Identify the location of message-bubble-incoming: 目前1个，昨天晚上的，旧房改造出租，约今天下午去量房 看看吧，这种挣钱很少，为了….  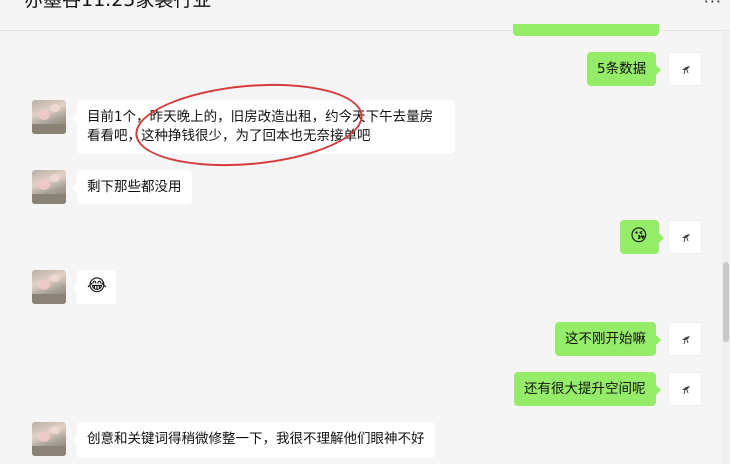
(263, 127).